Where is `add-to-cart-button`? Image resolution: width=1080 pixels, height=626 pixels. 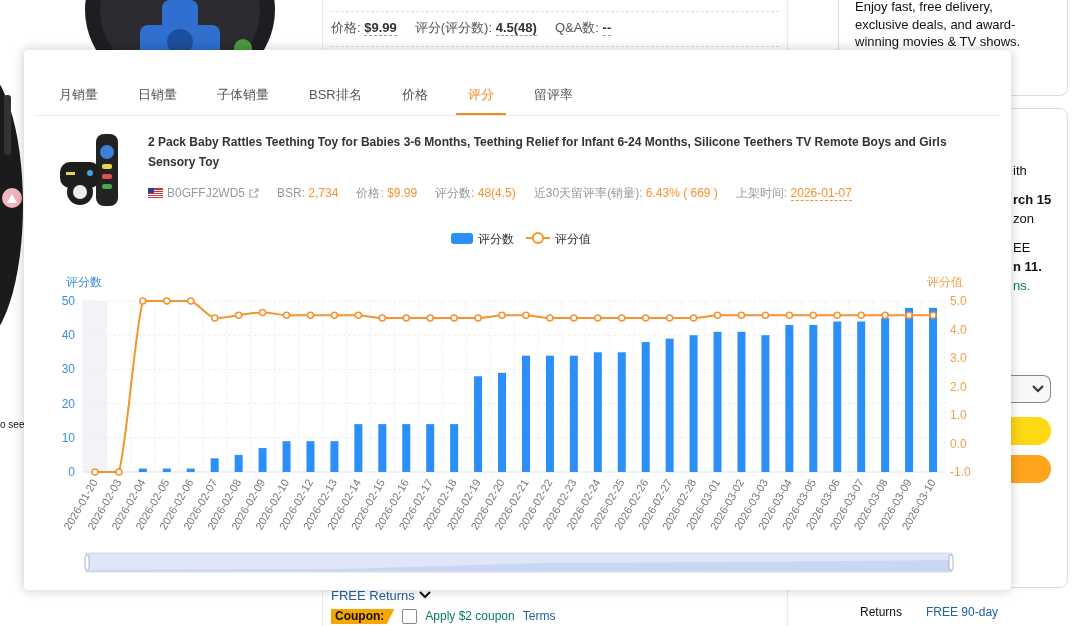
add-to-cart-button is located at coordinates (1031, 431).